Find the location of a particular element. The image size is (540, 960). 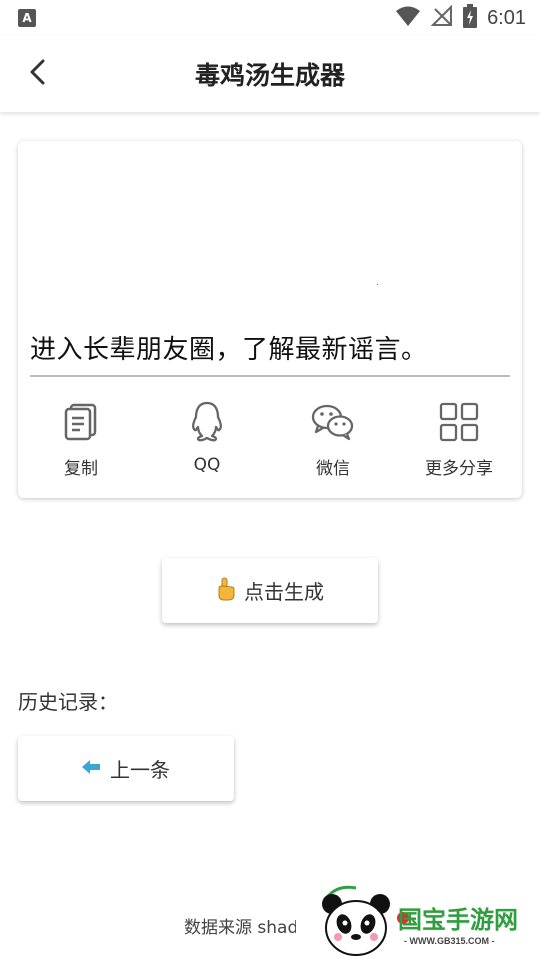

no-signal-icon is located at coordinates (441, 17).